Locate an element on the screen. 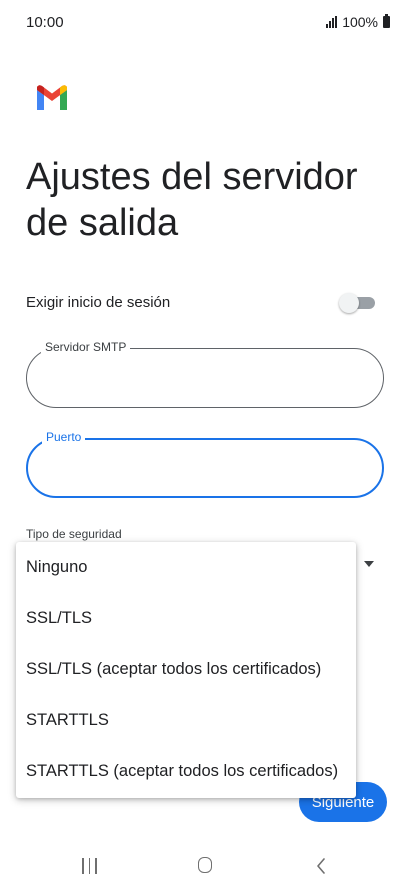 The height and width of the screenshot is (892, 412). require-login-toggle is located at coordinates (357, 303).